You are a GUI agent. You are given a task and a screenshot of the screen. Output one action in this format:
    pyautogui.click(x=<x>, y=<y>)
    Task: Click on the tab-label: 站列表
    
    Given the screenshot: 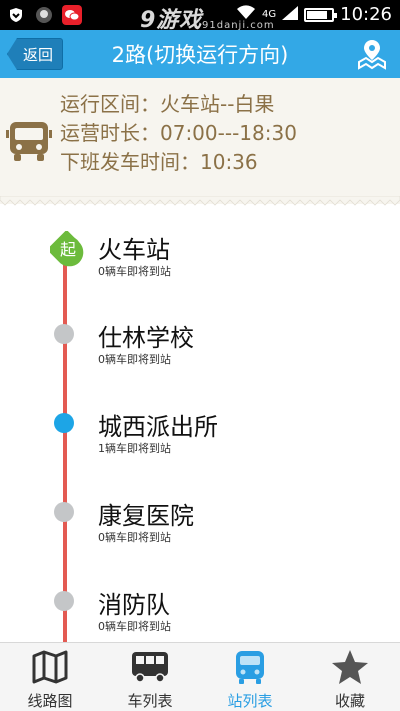 What is the action you would take?
    pyautogui.click(x=250, y=701)
    